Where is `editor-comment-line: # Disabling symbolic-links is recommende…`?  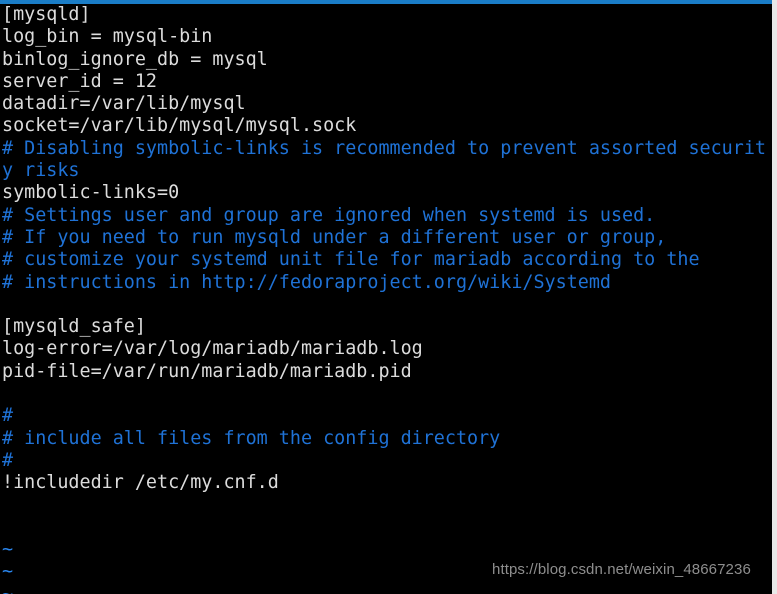 editor-comment-line: # Disabling symbolic-links is recommende… is located at coordinates (384, 148).